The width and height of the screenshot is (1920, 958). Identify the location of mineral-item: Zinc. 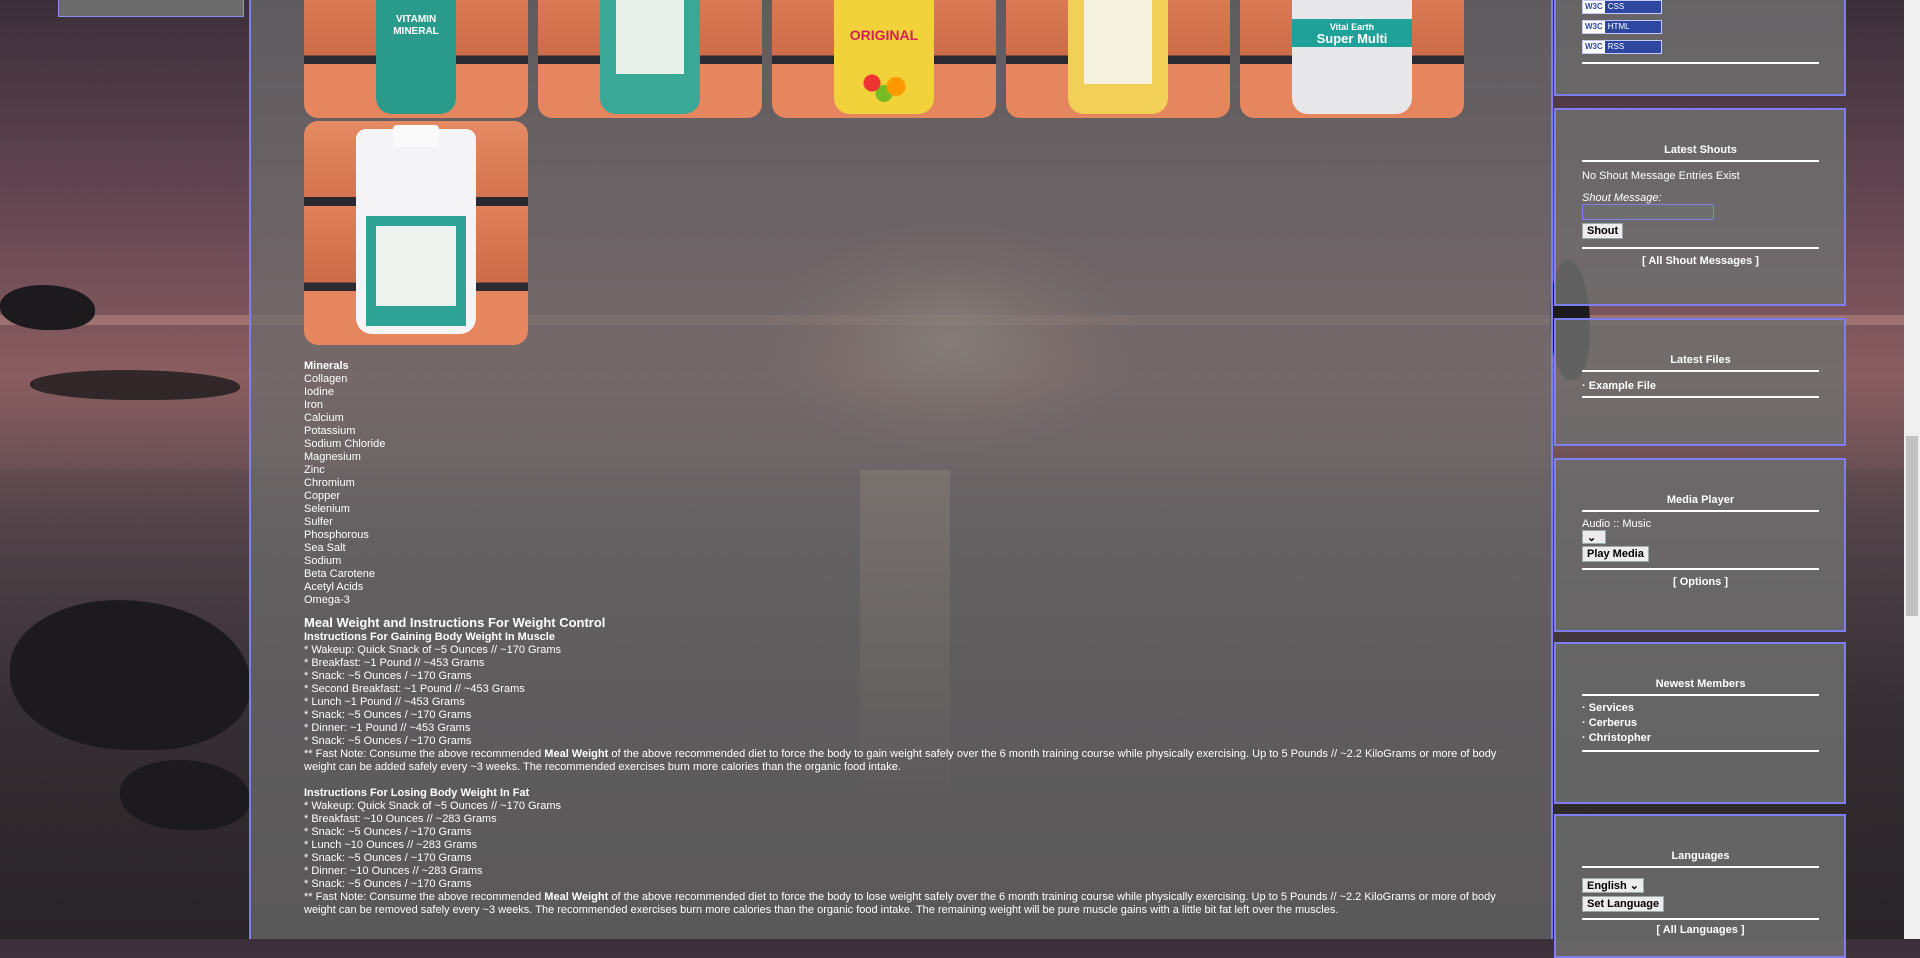
(314, 470).